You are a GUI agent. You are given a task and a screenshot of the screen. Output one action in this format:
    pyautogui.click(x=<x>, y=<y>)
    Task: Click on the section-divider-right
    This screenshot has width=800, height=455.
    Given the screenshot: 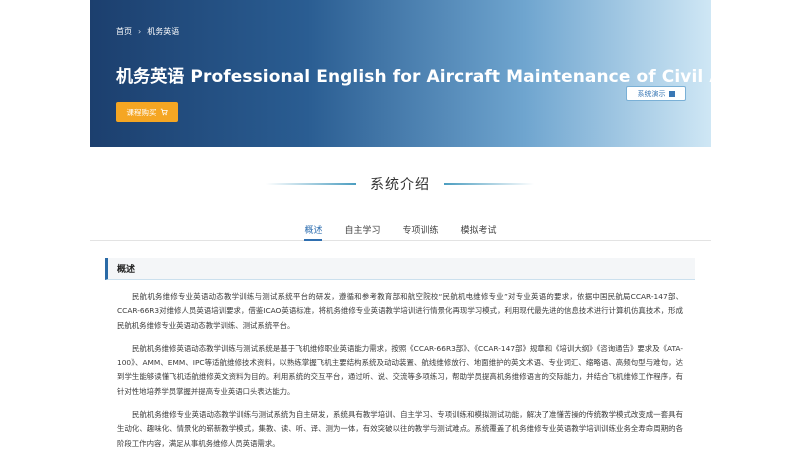 What is the action you would take?
    pyautogui.click(x=489, y=184)
    